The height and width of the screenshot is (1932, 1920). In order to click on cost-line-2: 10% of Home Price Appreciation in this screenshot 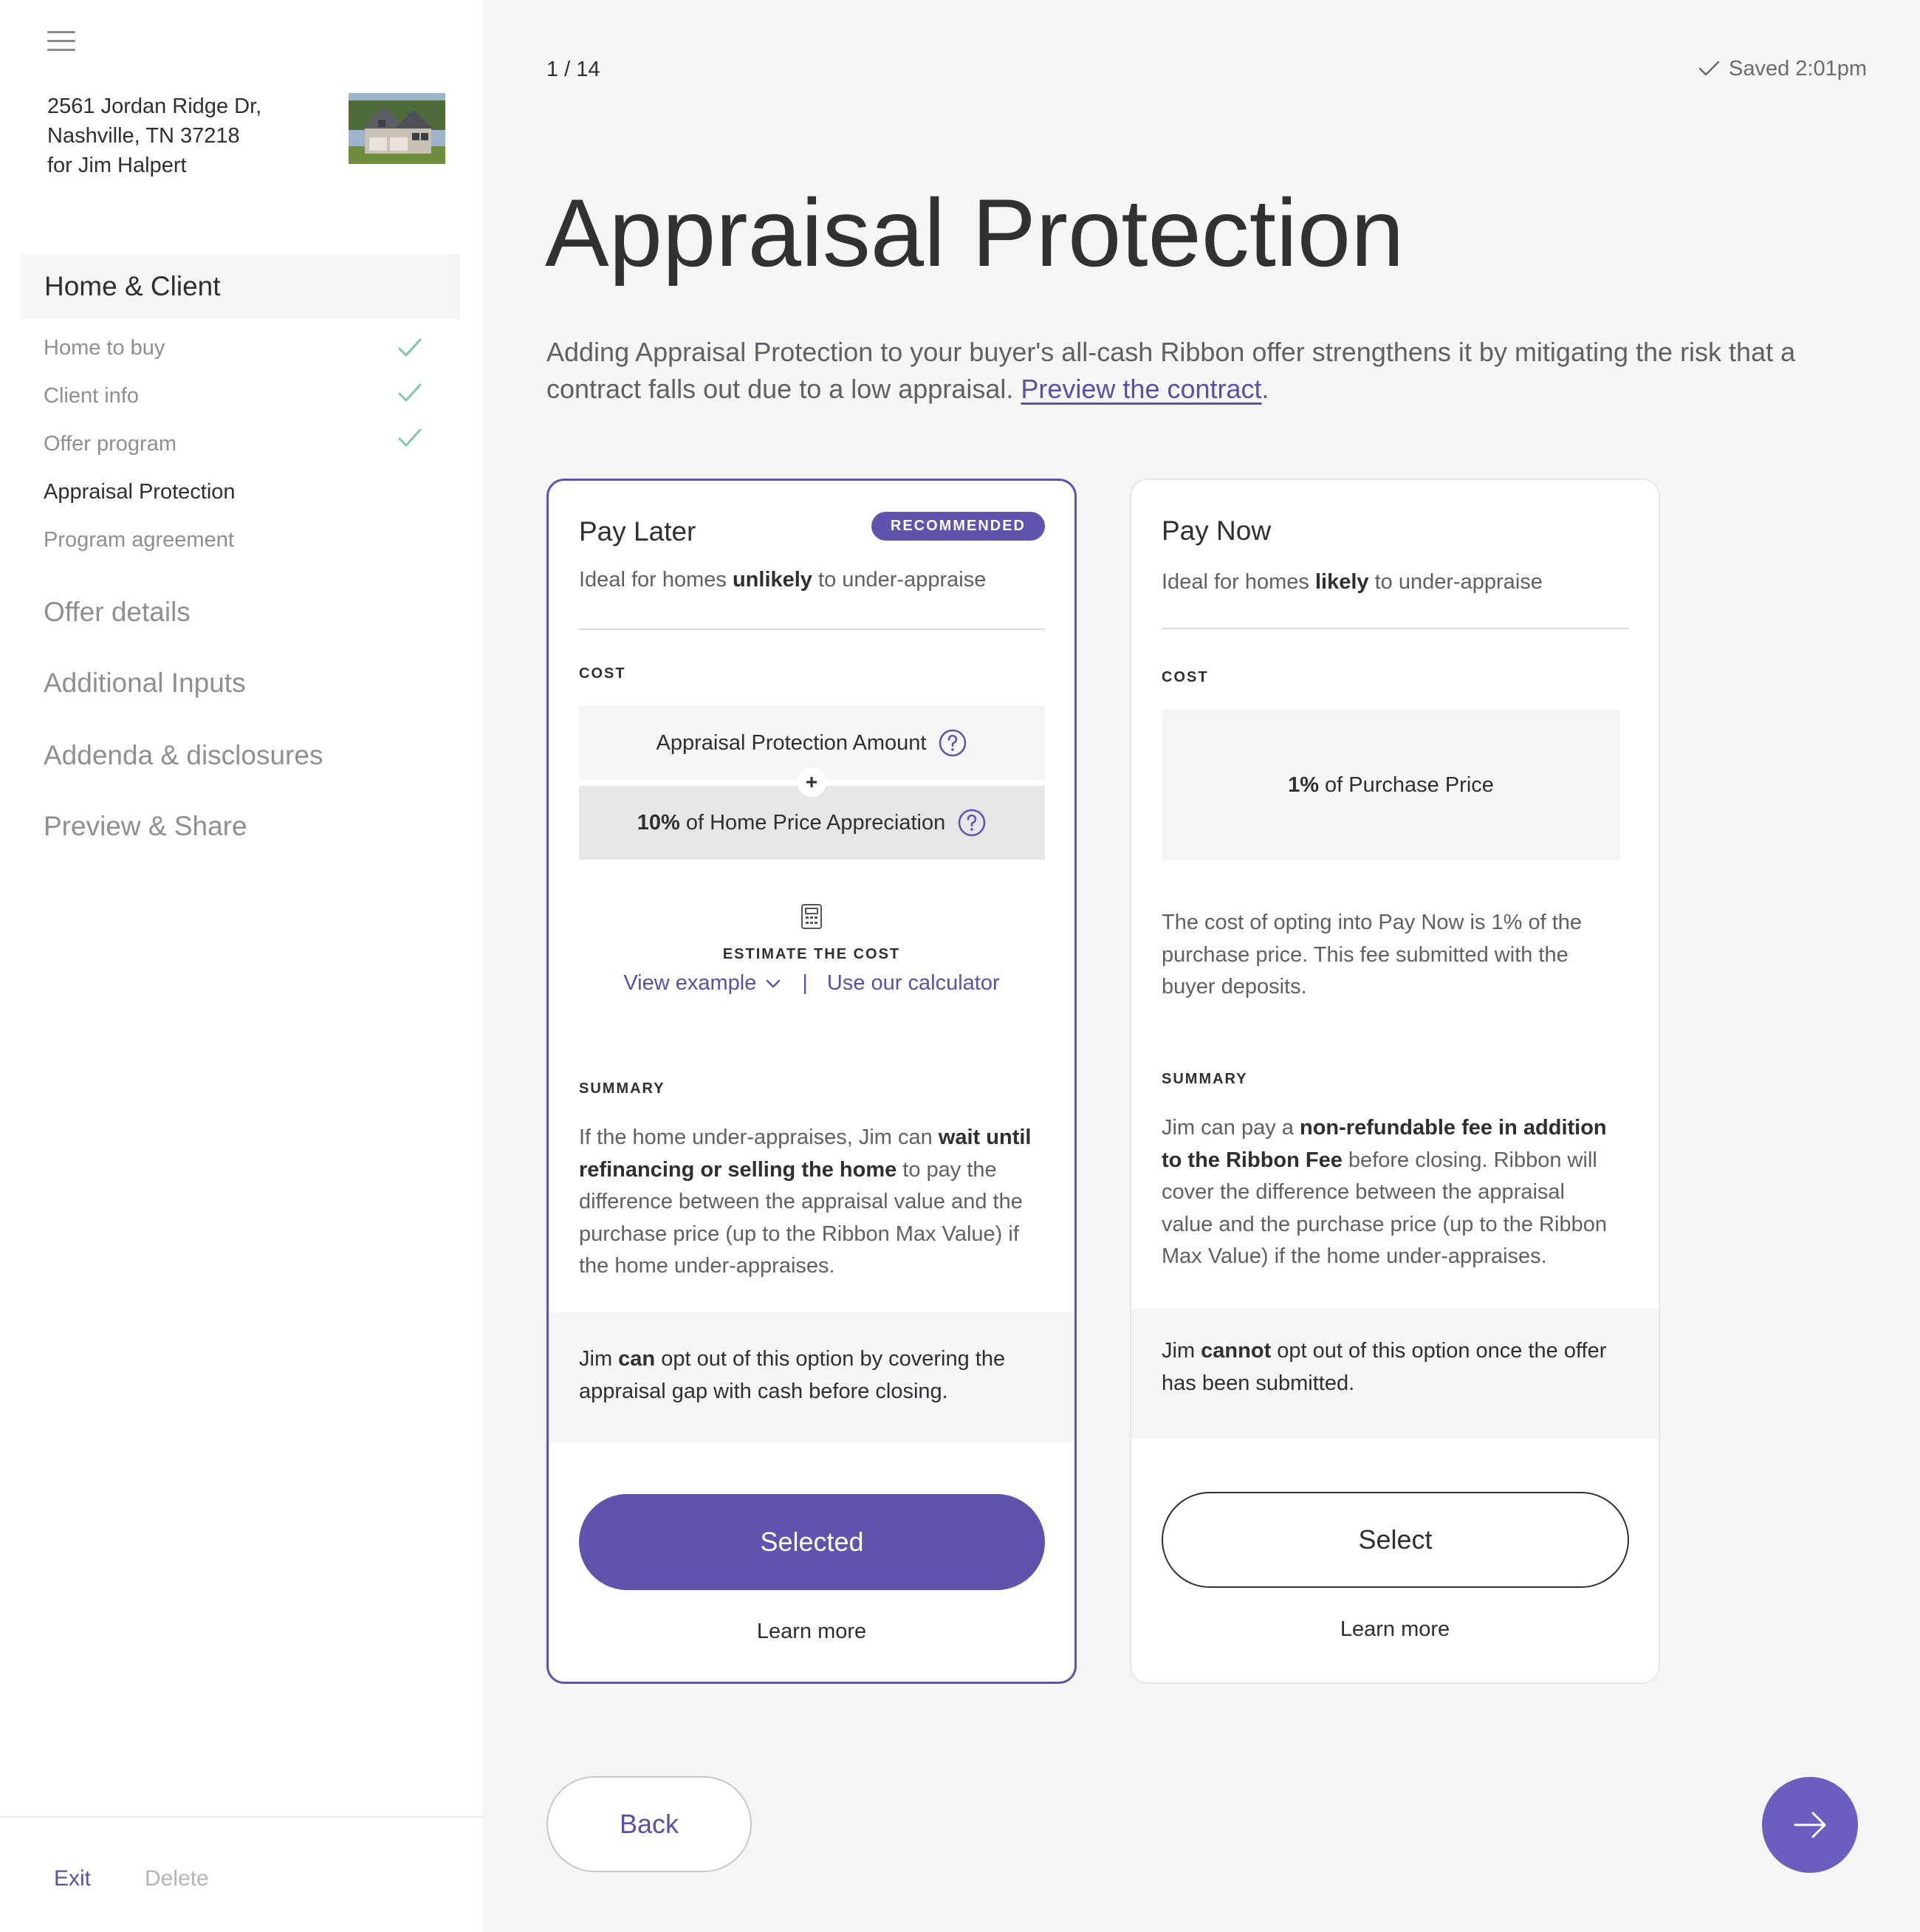, I will do `click(792, 822)`.